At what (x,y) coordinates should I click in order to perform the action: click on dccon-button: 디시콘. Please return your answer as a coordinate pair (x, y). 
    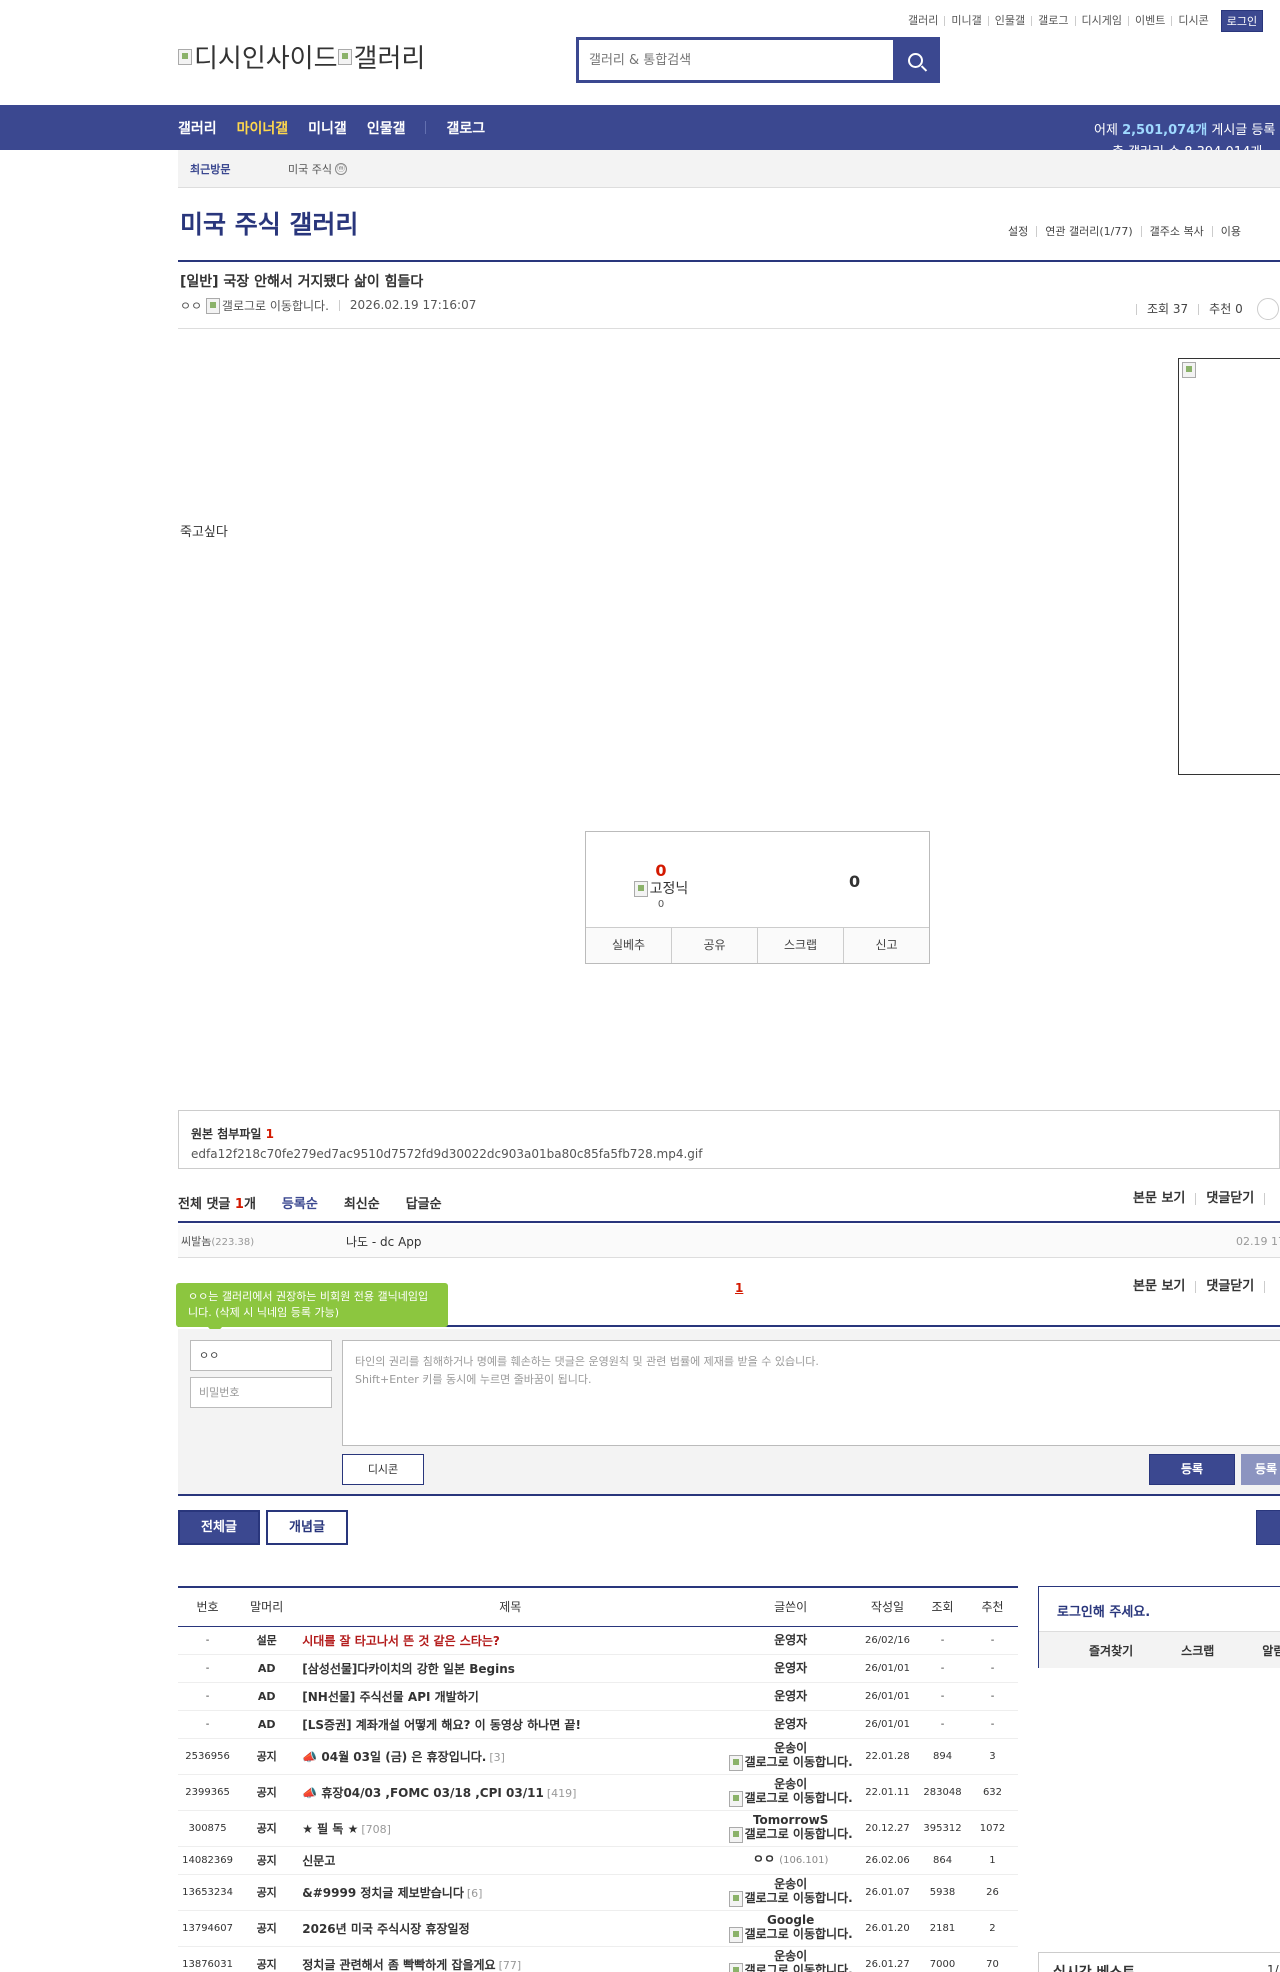
    Looking at the image, I should click on (383, 1469).